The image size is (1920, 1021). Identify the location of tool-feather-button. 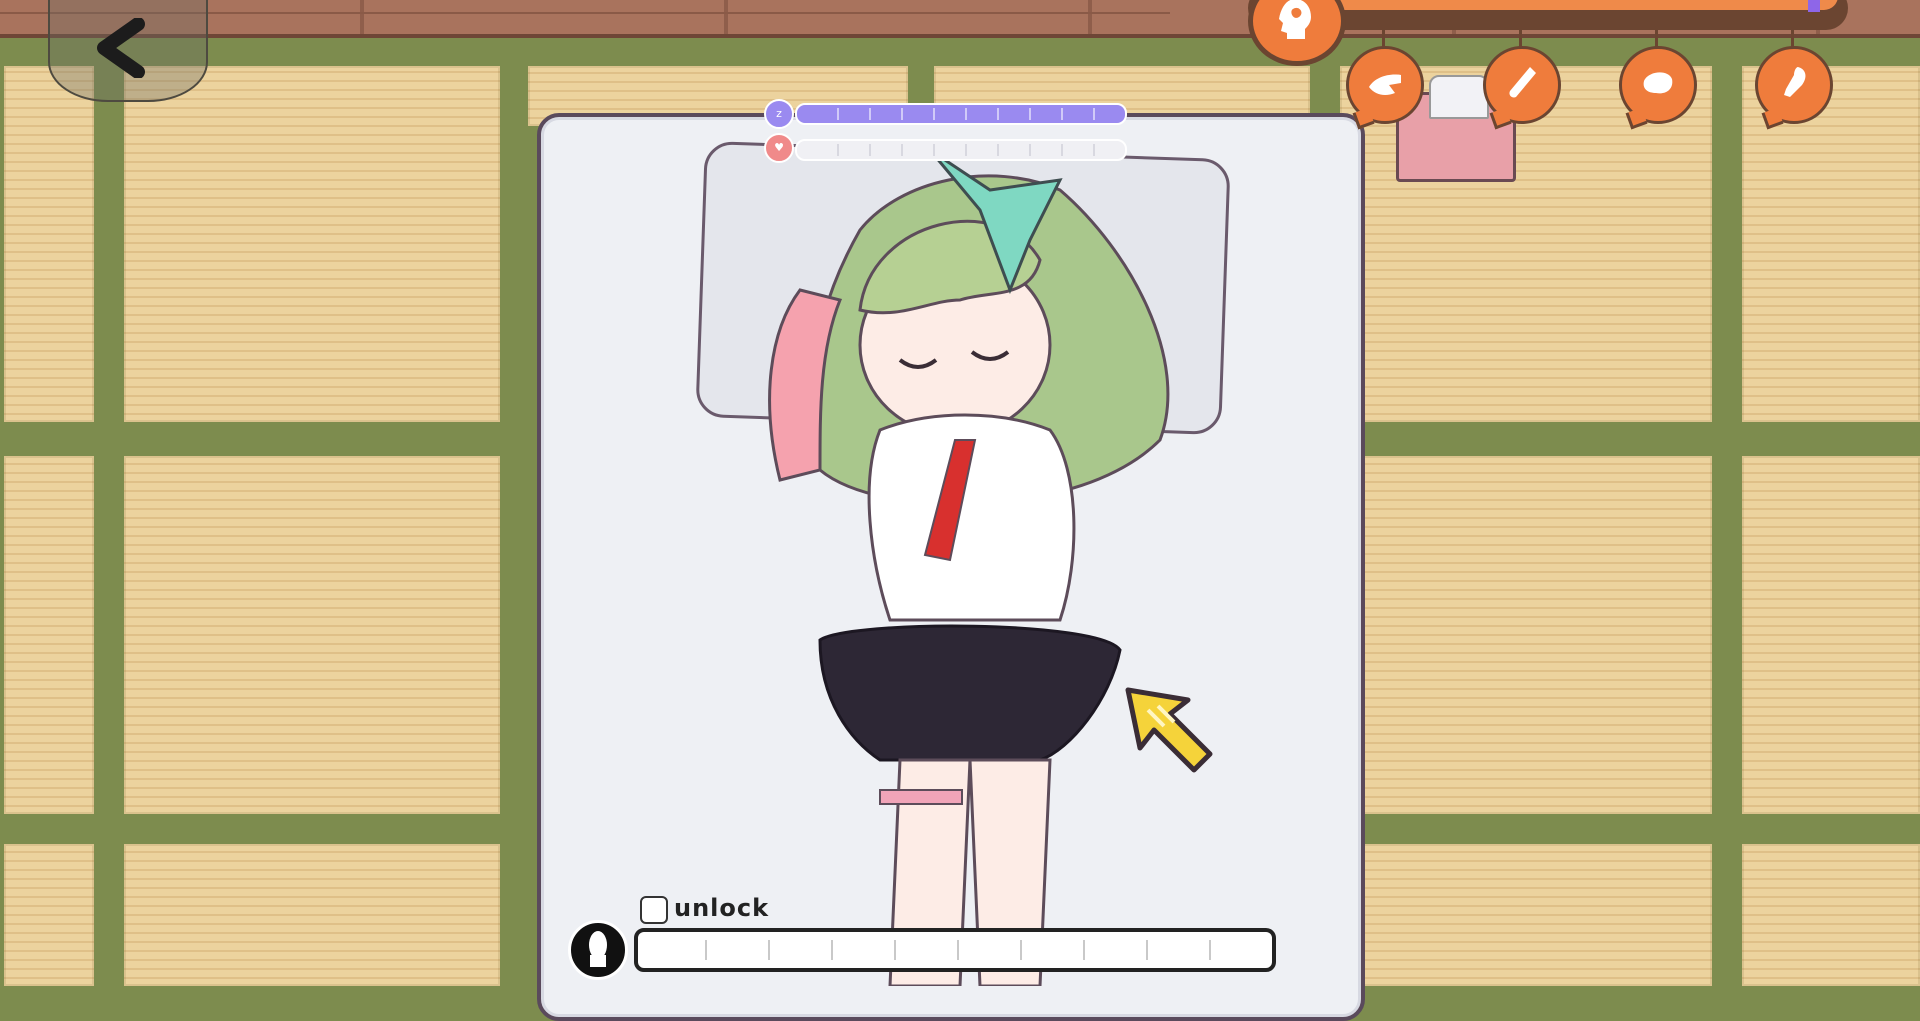
(1794, 76).